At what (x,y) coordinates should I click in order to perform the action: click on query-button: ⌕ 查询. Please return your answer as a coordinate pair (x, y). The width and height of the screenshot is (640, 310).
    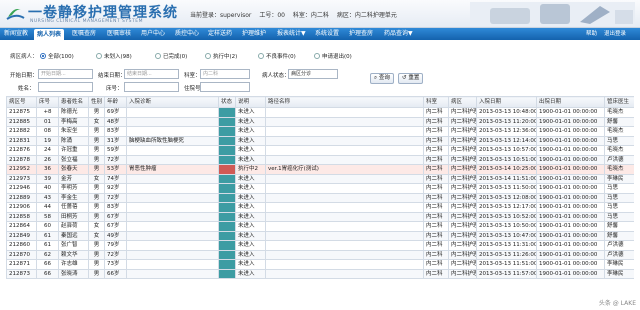
    Looking at the image, I should click on (382, 78).